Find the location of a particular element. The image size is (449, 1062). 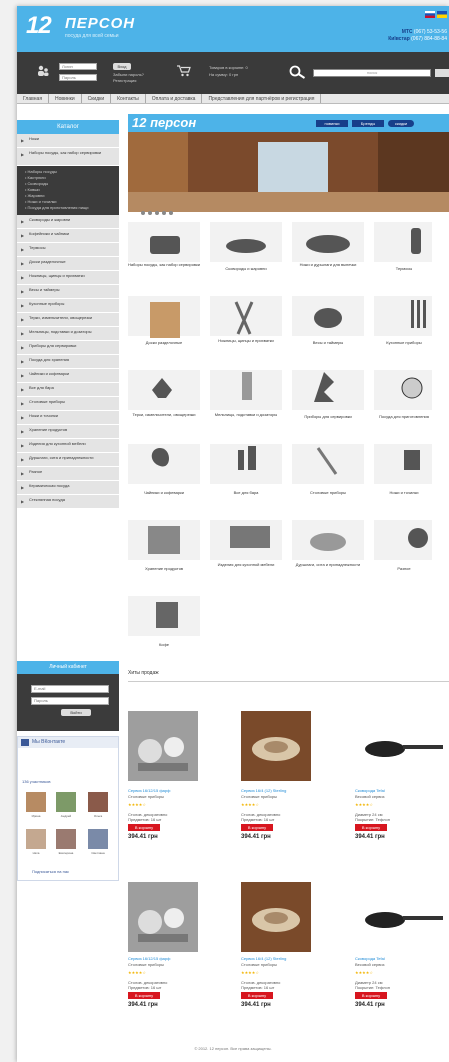

search-input: поиск is located at coordinates (372, 73).